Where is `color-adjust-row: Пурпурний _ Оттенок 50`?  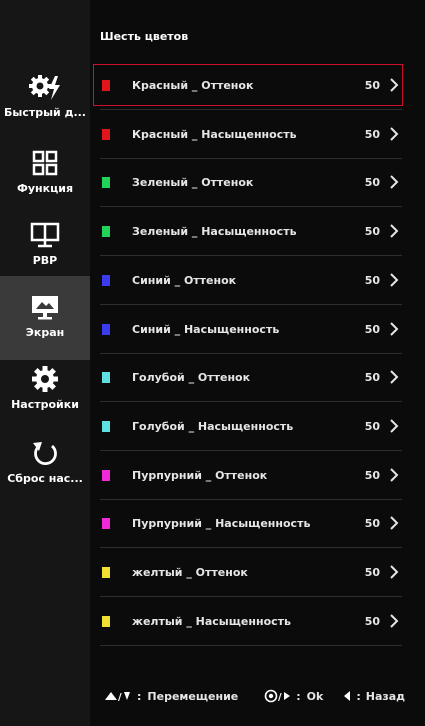
color-adjust-row: Пурпурний _ Оттенок 50 is located at coordinates (248, 477).